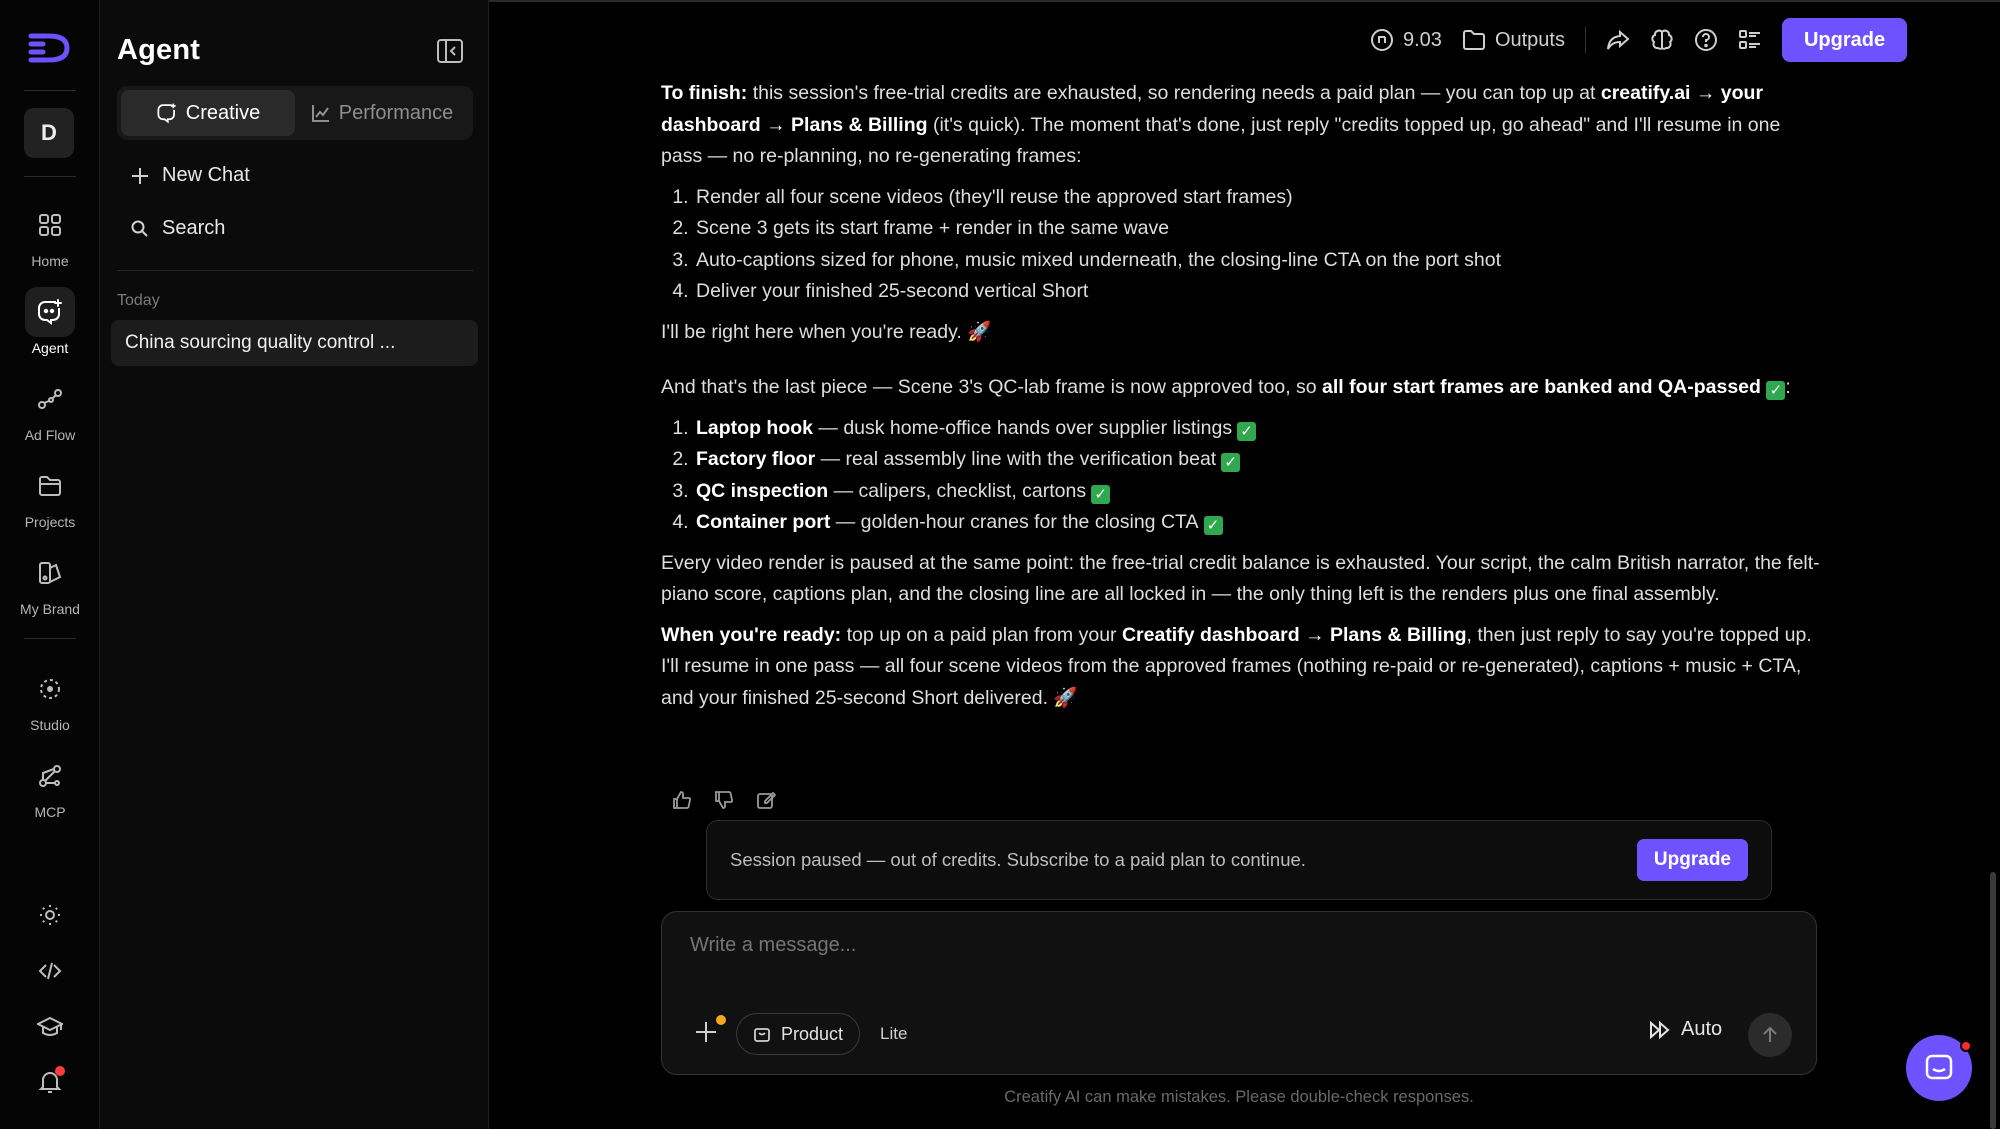 The image size is (2000, 1129). What do you see at coordinates (826, 331) in the screenshot?
I see `message-paragraph: I'll be right here when you're ready. 🚀` at bounding box center [826, 331].